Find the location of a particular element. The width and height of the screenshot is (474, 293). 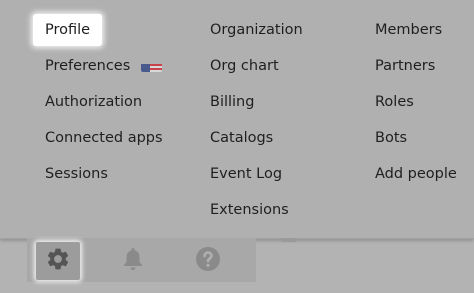

menu-edge-divider is located at coordinates (289, 240).